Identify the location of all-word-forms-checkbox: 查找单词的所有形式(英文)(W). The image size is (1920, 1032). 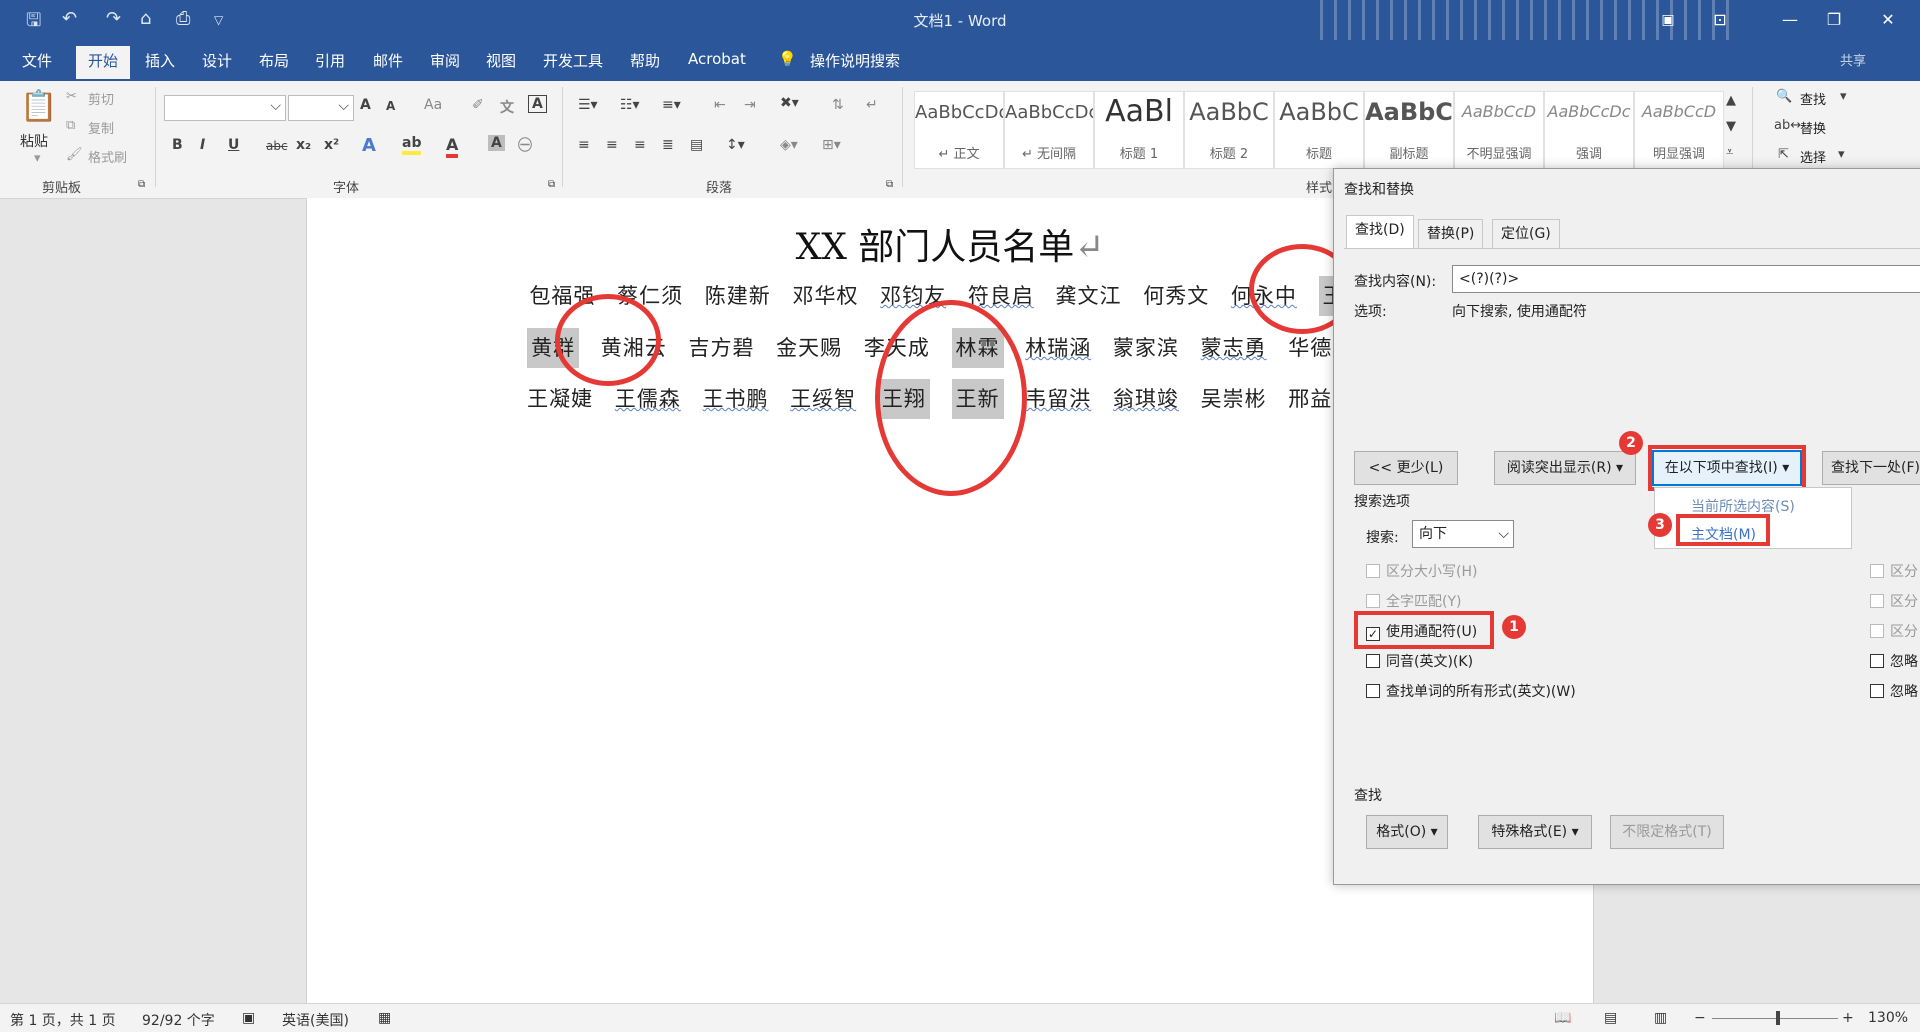
(1471, 691).